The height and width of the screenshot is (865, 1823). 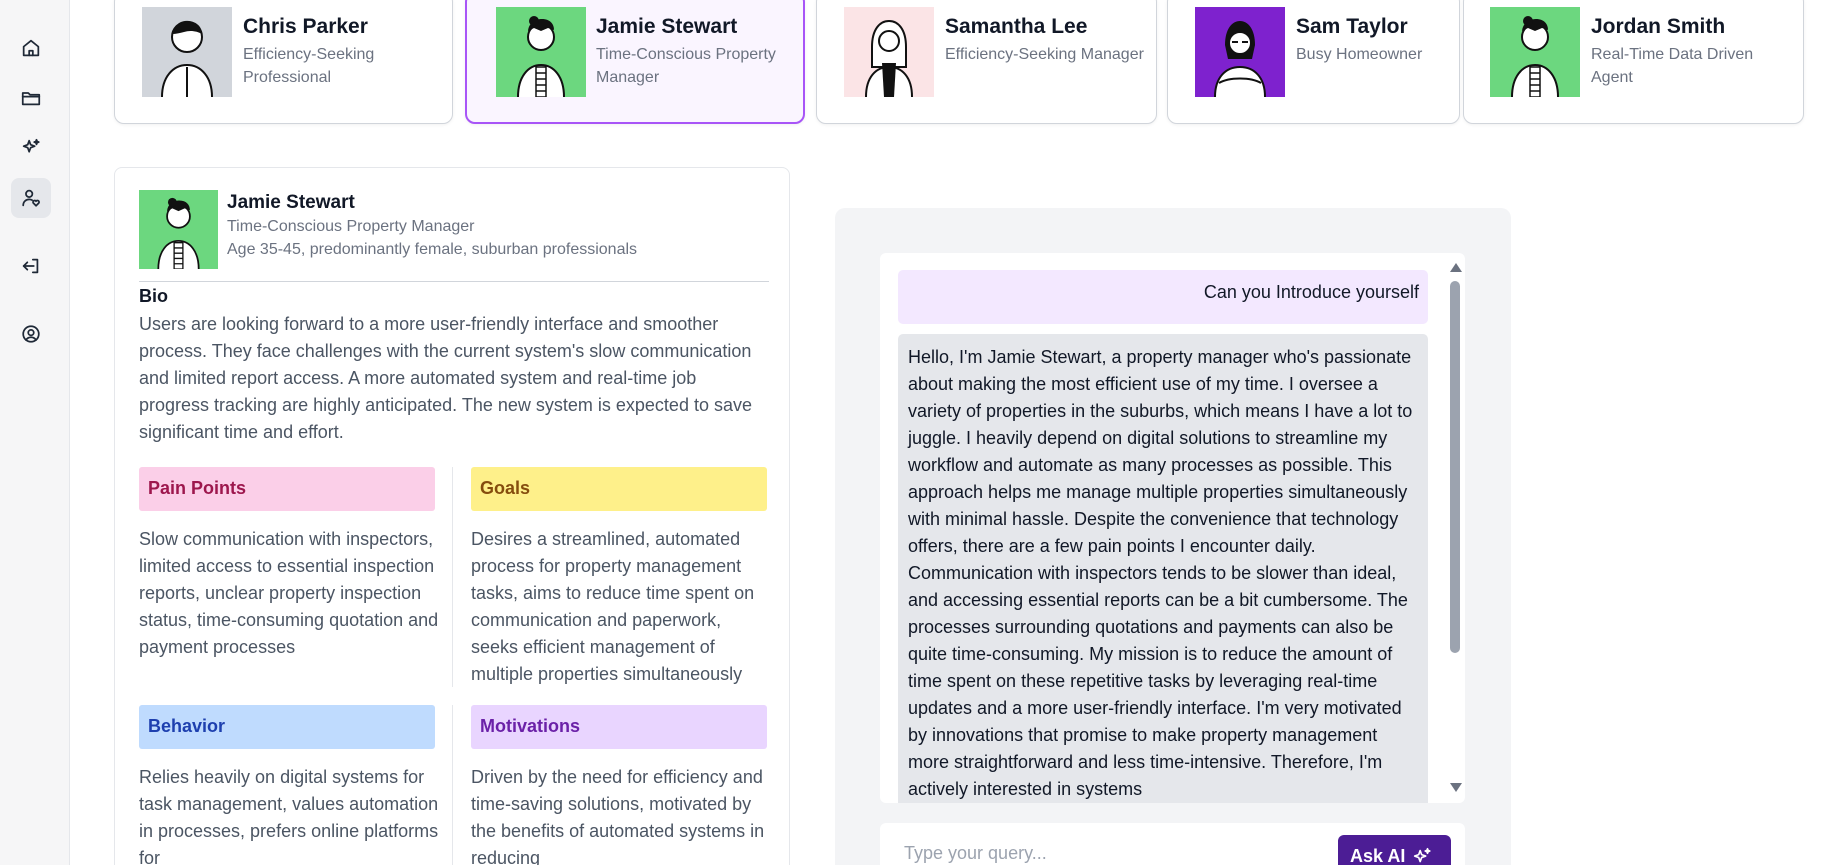 I want to click on persona-role: Busy Homeowner, so click(x=1359, y=54).